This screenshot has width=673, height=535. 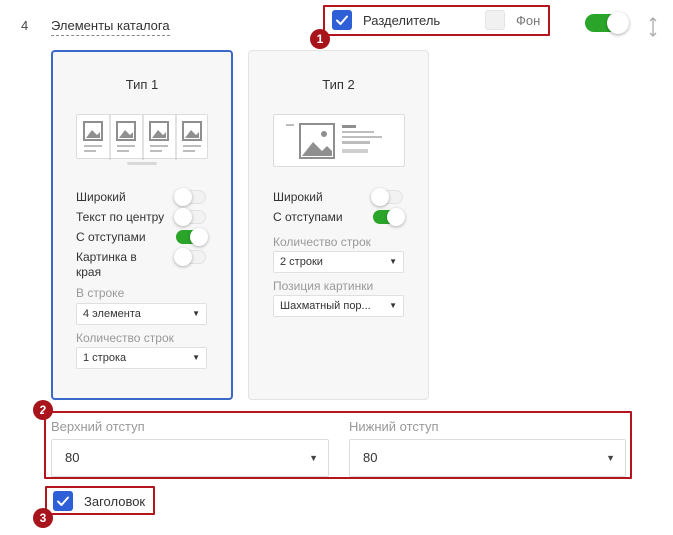 I want to click on type2-title: Тип 2, so click(x=338, y=84).